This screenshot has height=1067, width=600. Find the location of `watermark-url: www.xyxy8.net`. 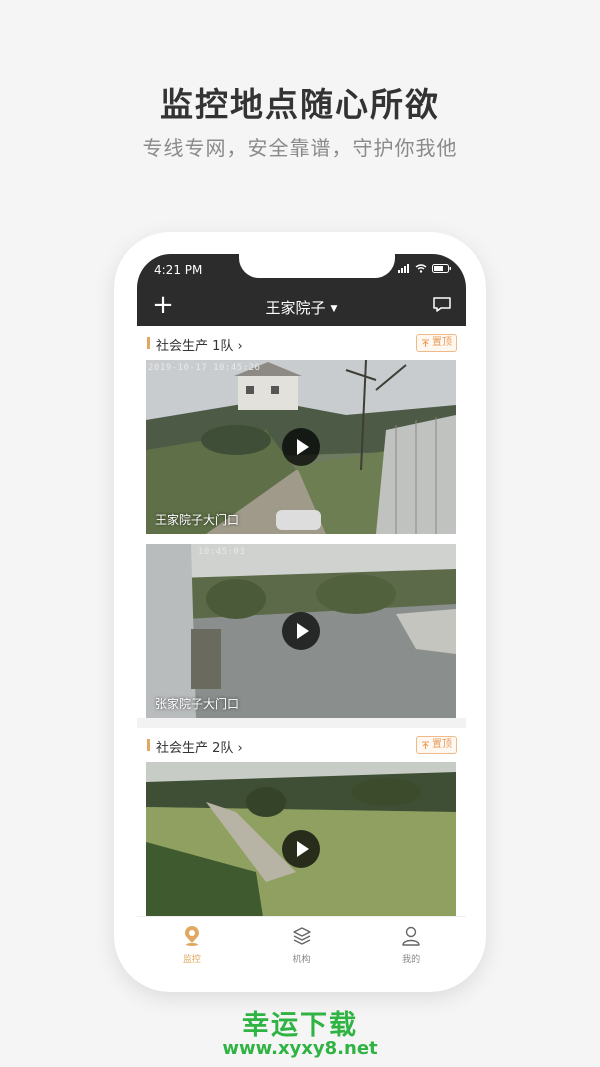

watermark-url: www.xyxy8.net is located at coordinates (300, 1048).